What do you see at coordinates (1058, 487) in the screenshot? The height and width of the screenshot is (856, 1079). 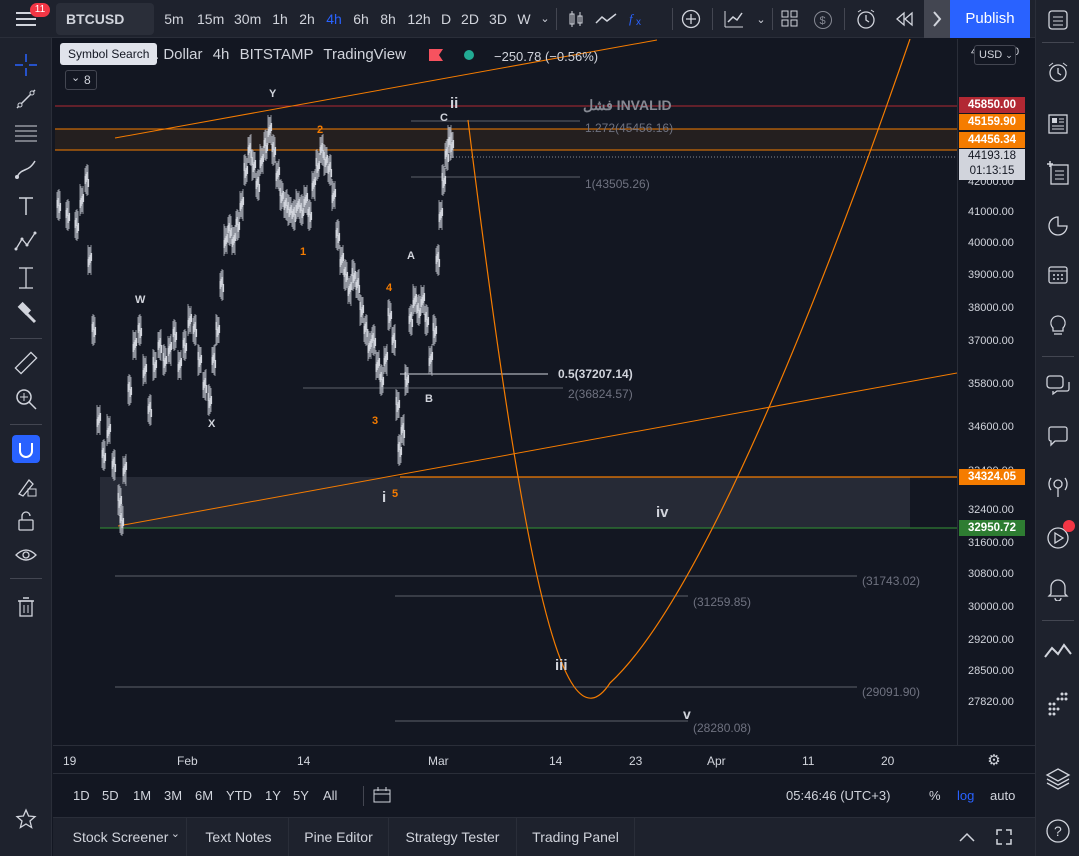 I see `streams-icon` at bounding box center [1058, 487].